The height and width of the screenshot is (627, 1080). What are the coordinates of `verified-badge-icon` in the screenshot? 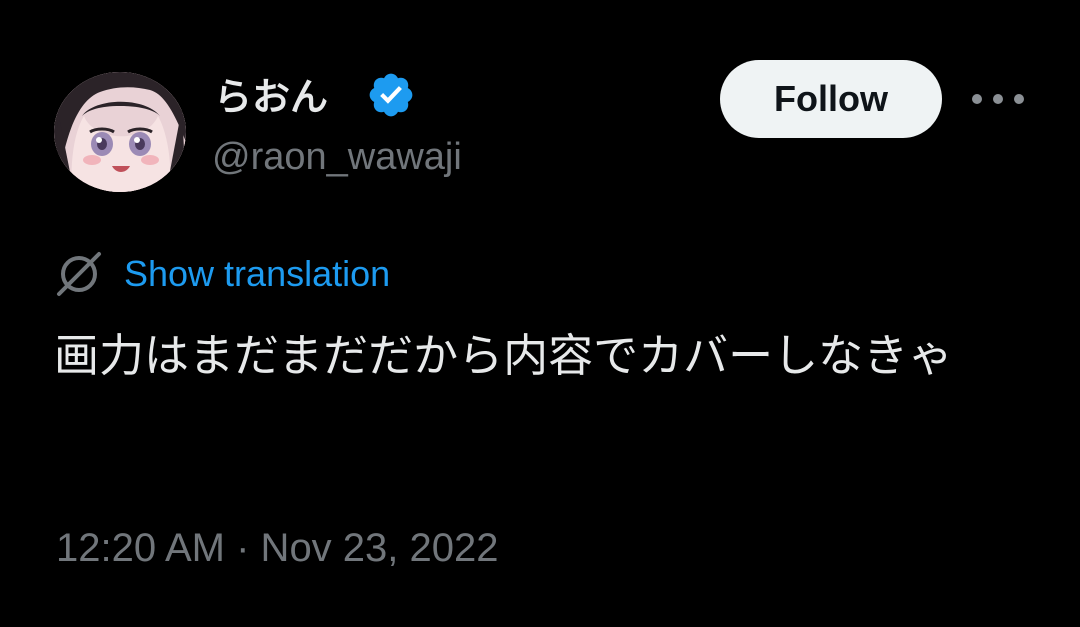 It's located at (391, 95).